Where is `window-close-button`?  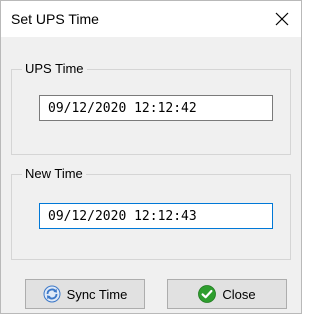
window-close-button is located at coordinates (282, 19).